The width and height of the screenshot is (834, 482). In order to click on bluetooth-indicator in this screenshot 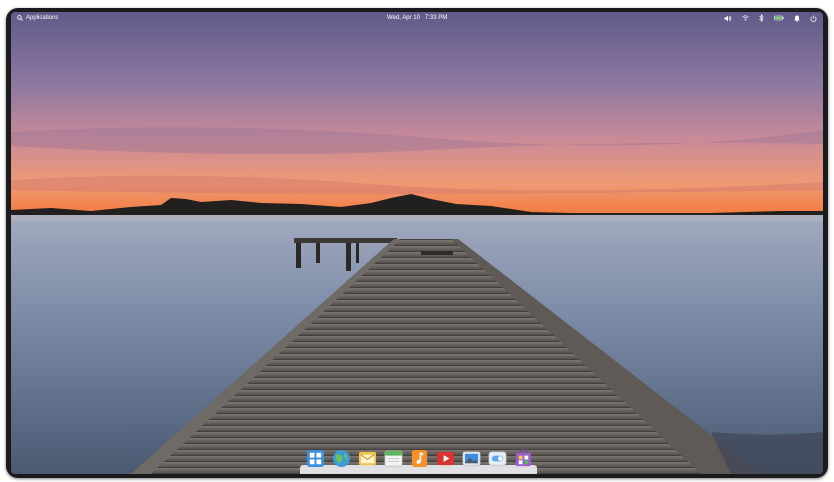, I will do `click(761, 18)`.